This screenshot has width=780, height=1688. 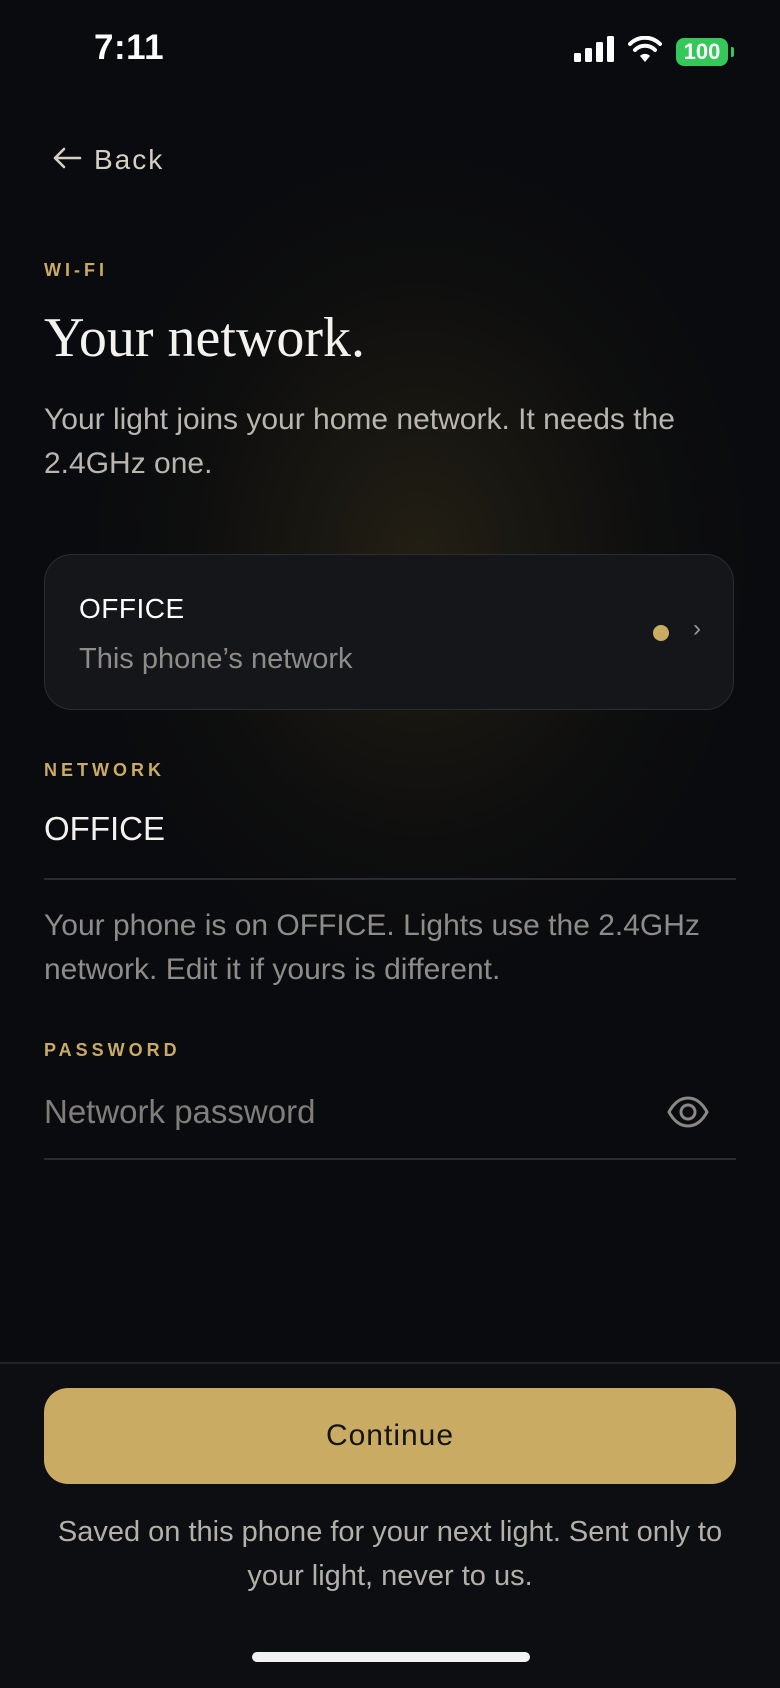 I want to click on back-button: Back, so click(x=108, y=160).